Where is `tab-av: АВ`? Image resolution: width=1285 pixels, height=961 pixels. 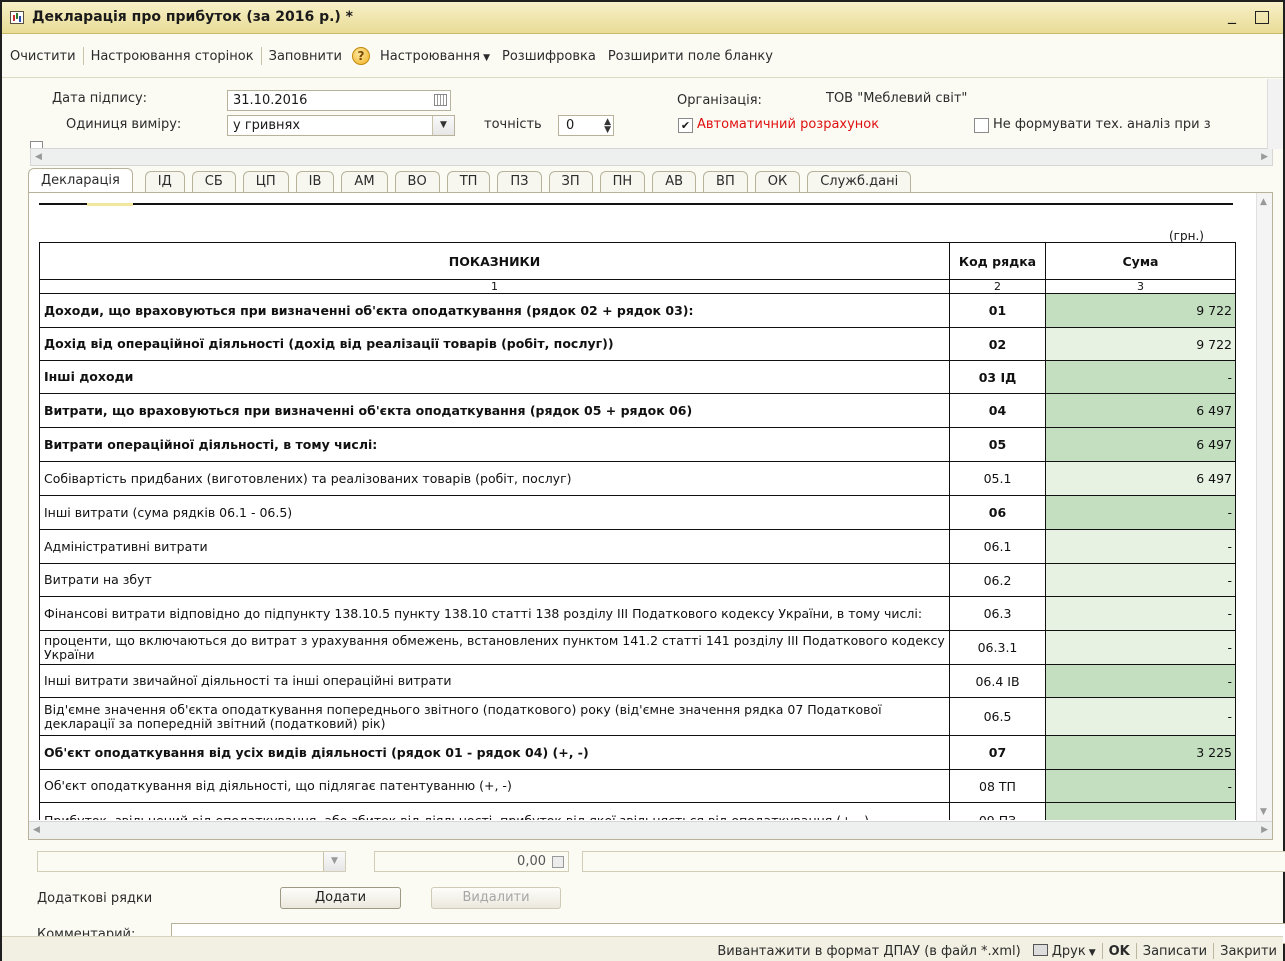 tab-av: АВ is located at coordinates (674, 182).